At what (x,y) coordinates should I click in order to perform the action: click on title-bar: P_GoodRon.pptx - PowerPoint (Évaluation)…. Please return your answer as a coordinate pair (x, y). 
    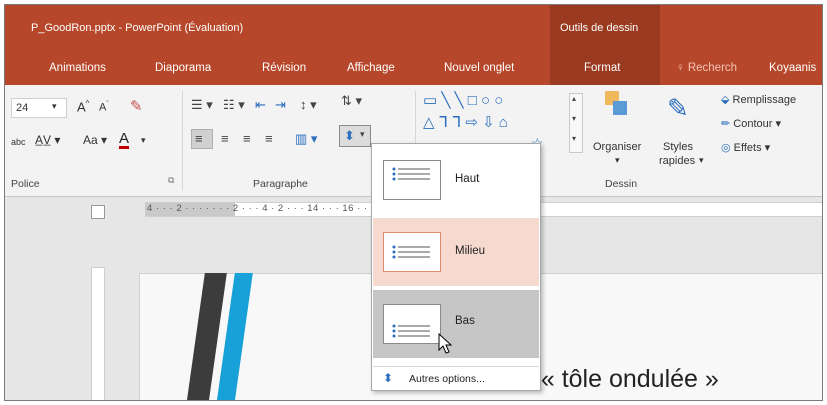
    Looking at the image, I should click on (413, 29).